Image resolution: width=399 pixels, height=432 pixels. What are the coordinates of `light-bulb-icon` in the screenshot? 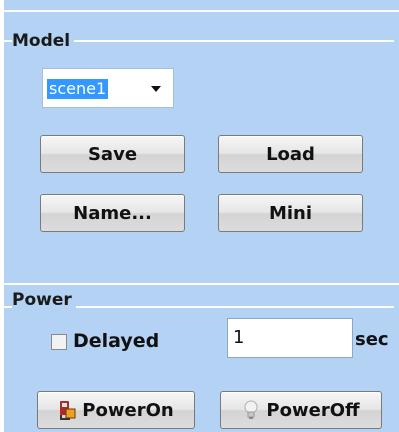 It's located at (251, 409).